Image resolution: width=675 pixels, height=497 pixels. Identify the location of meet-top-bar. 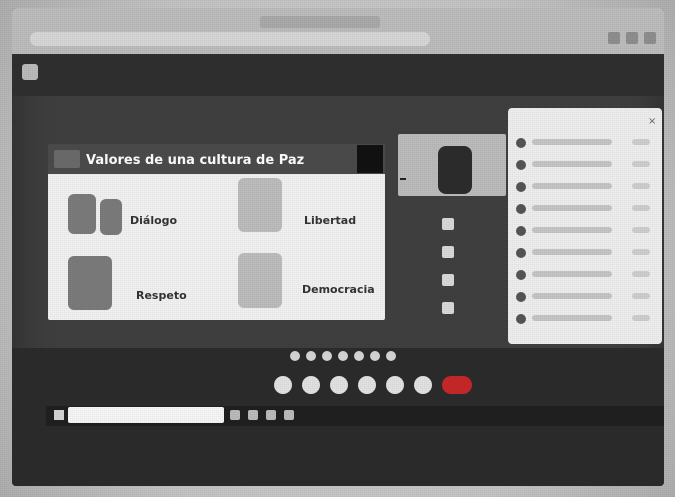
(338, 75).